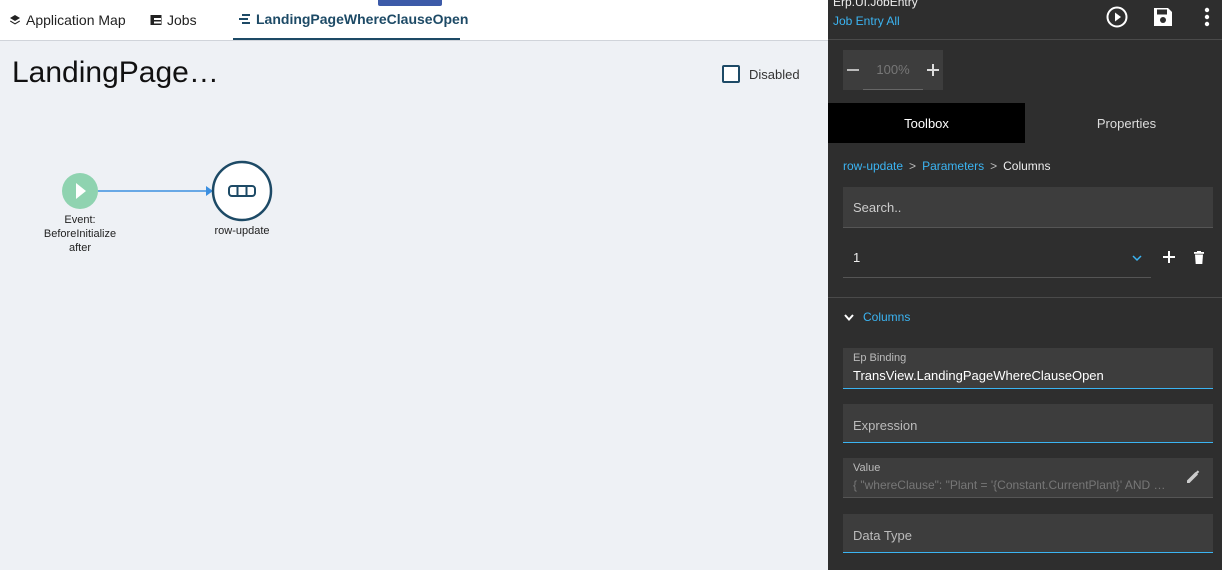  What do you see at coordinates (875, 4) in the screenshot?
I see `app-name: Erp.UI.JobEntry` at bounding box center [875, 4].